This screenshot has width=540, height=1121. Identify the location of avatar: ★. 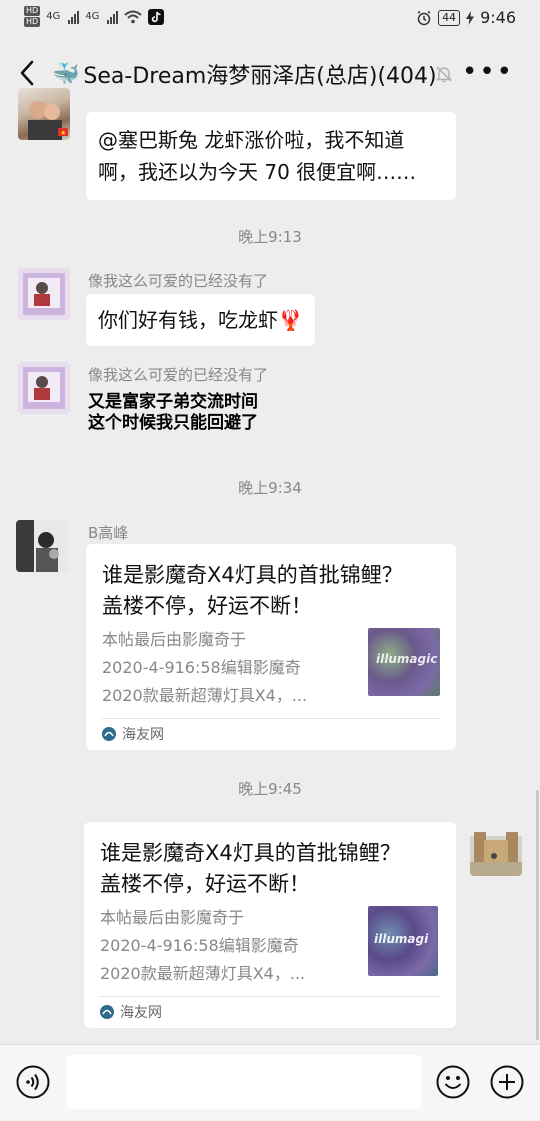
(44, 114).